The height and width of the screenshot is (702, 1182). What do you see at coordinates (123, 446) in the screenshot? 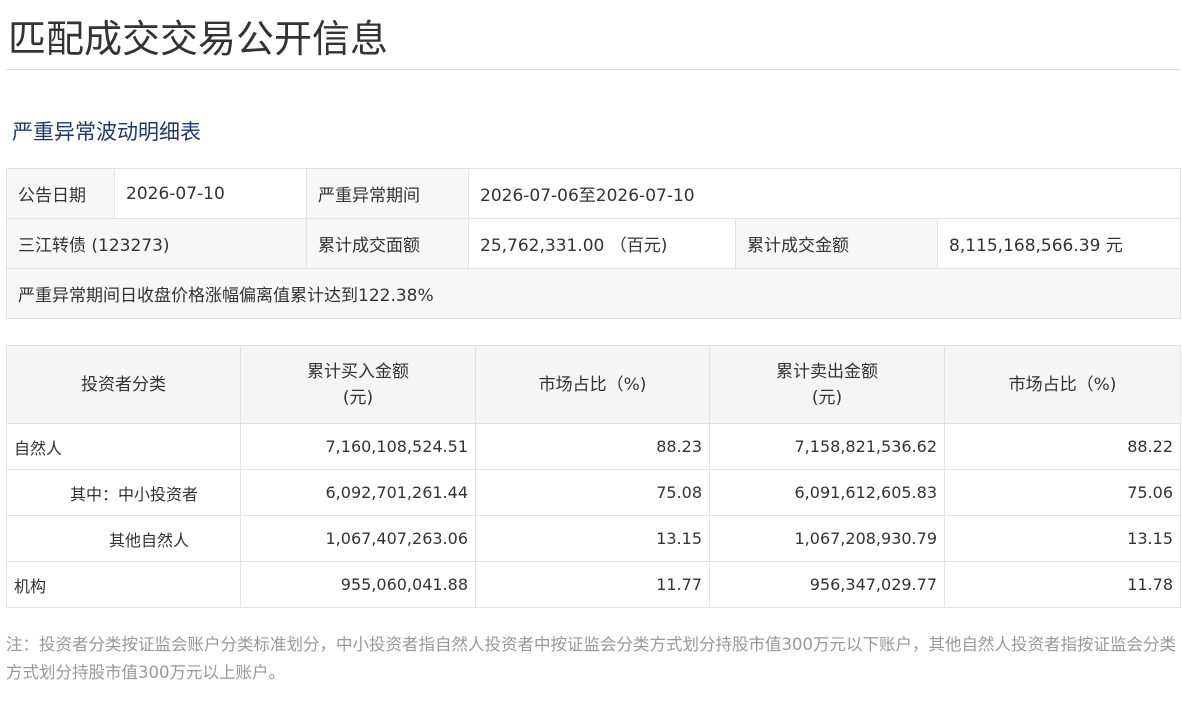
I see `investor-type-cell: 自然人` at bounding box center [123, 446].